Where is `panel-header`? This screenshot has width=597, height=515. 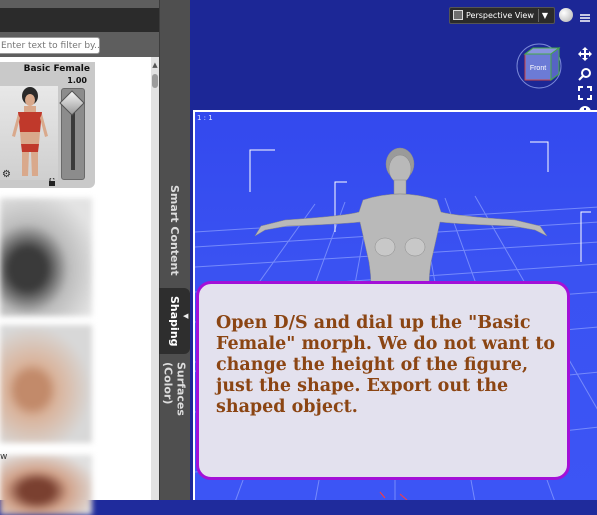 panel-header is located at coordinates (79, 20).